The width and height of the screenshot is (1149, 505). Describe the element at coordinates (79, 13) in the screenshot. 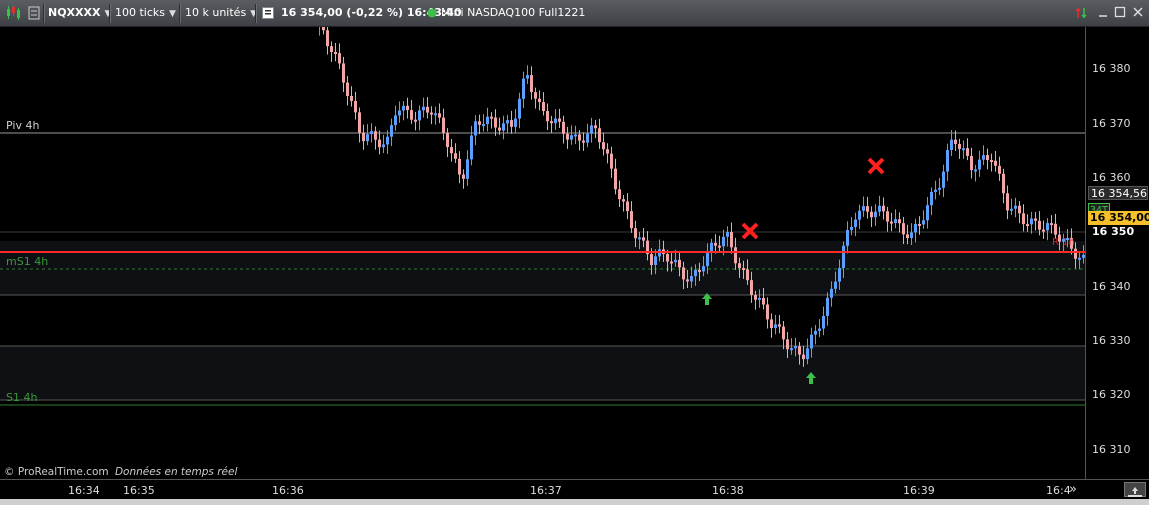

I see `symbol-select: NQXXXX ▼` at that location.